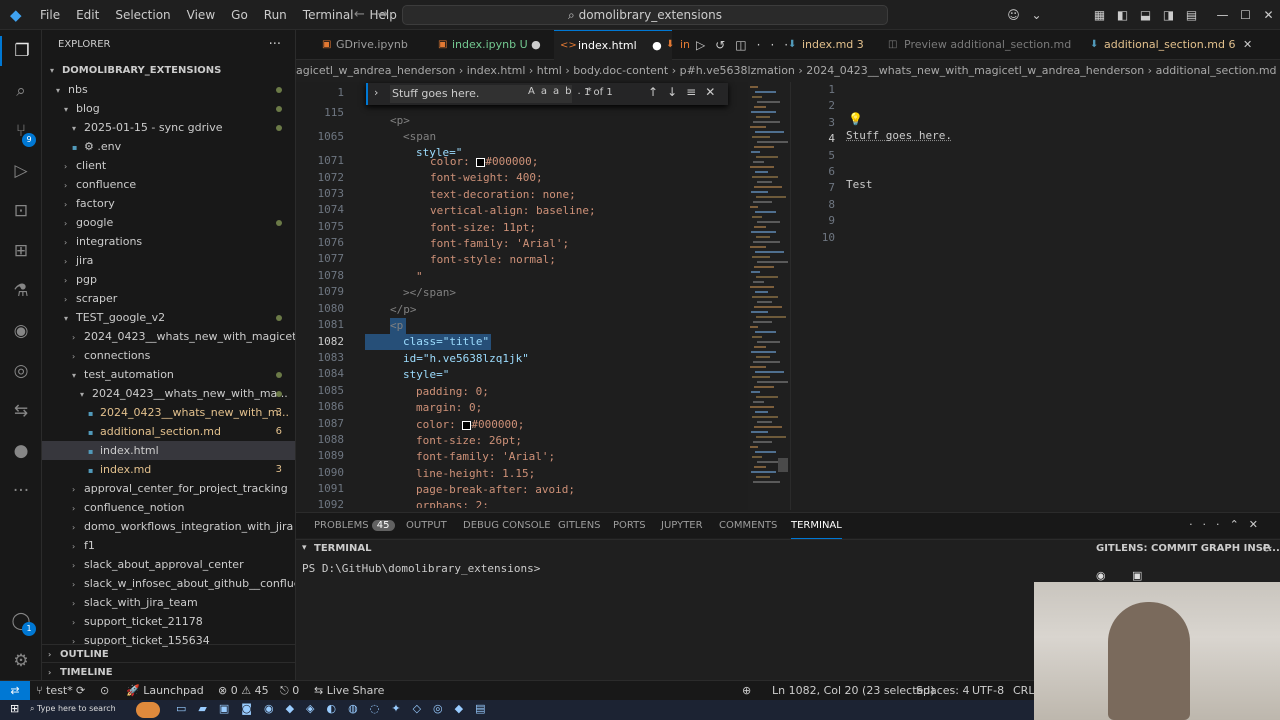 The image size is (1280, 720). Describe the element at coordinates (444, 708) in the screenshot. I see `chrome-icon: ◎` at that location.